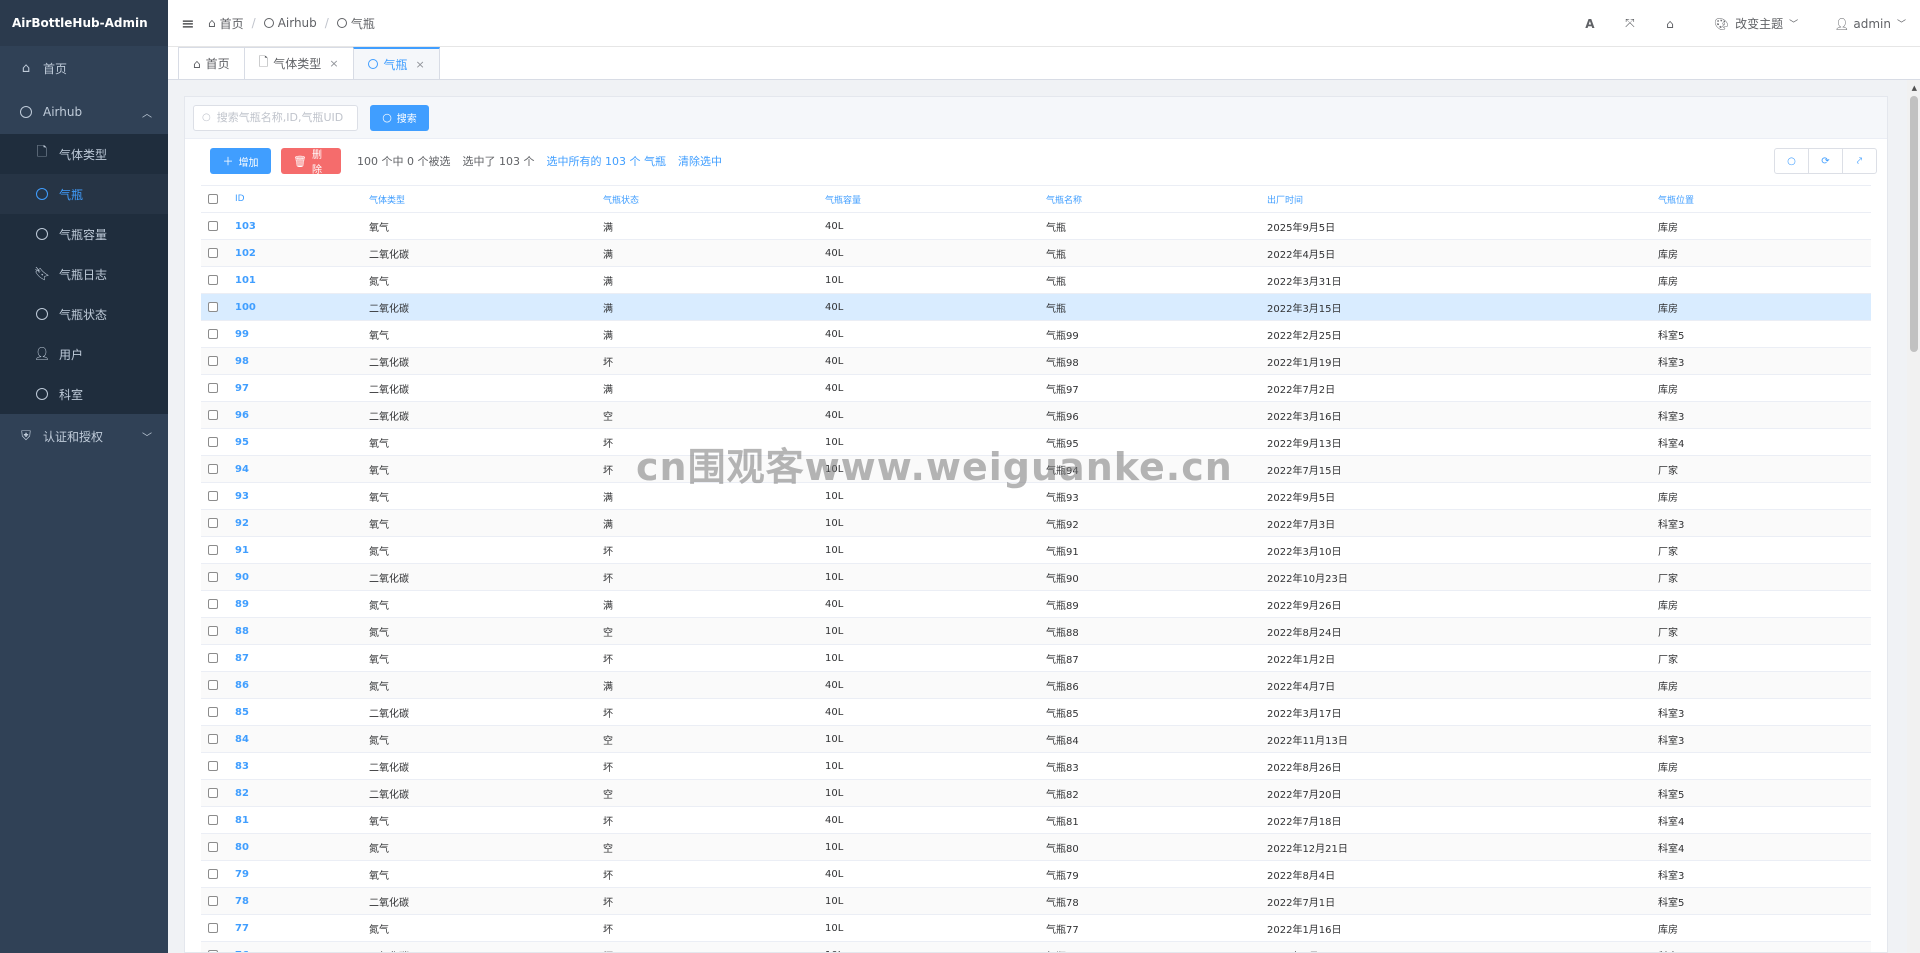  Describe the element at coordinates (1914, 88) in the screenshot. I see `scroll-up-arrow-icon: ▲` at that location.